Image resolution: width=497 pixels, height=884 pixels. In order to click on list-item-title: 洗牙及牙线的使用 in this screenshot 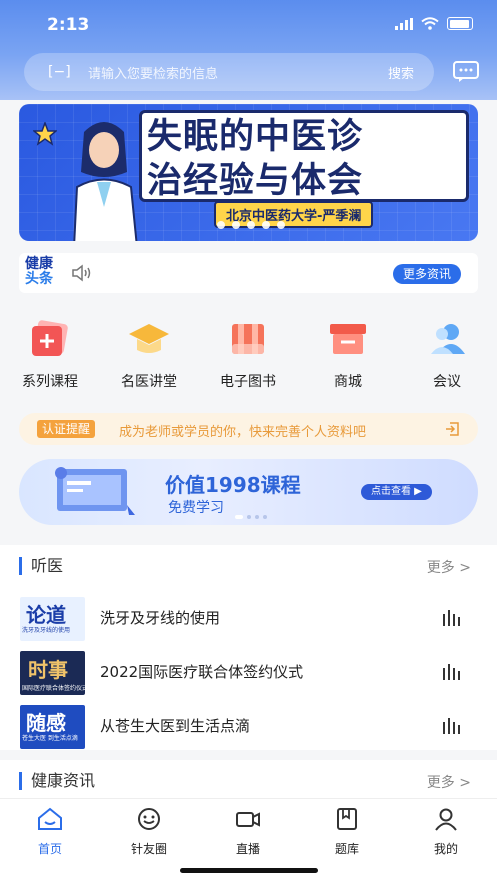, I will do `click(160, 618)`.